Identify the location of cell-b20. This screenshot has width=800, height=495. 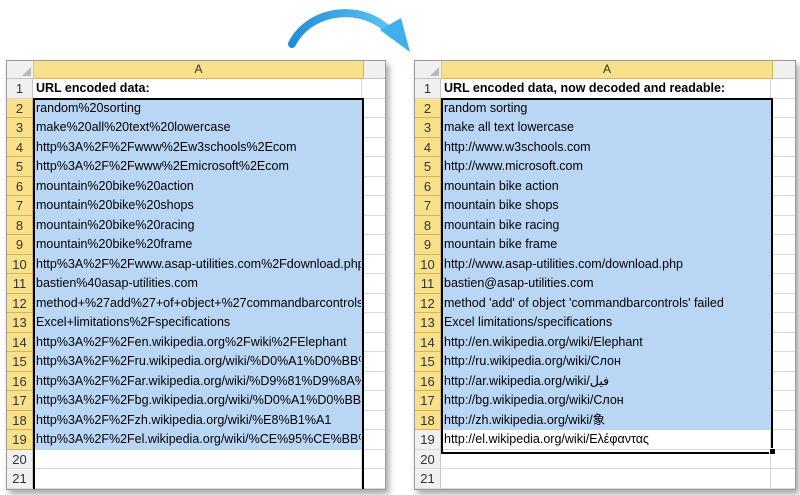
(373, 459).